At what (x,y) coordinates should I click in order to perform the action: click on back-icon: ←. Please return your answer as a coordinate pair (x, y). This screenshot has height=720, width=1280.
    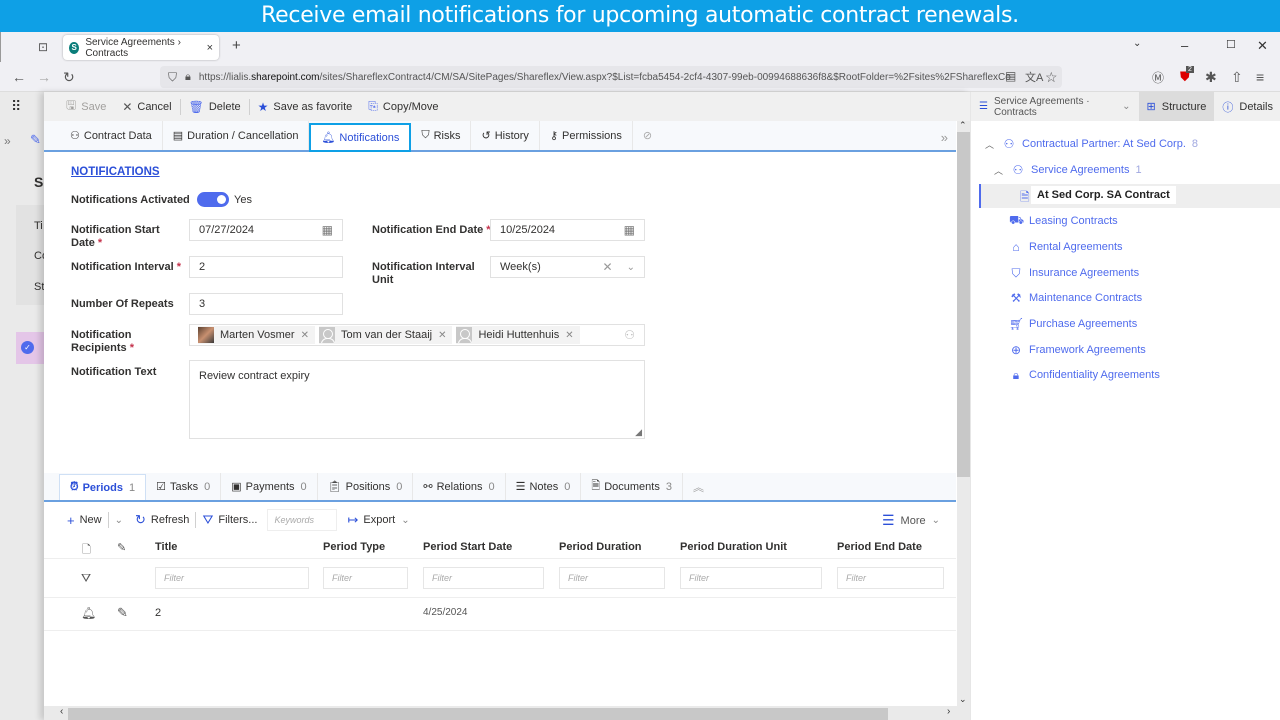
    Looking at the image, I should click on (19, 77).